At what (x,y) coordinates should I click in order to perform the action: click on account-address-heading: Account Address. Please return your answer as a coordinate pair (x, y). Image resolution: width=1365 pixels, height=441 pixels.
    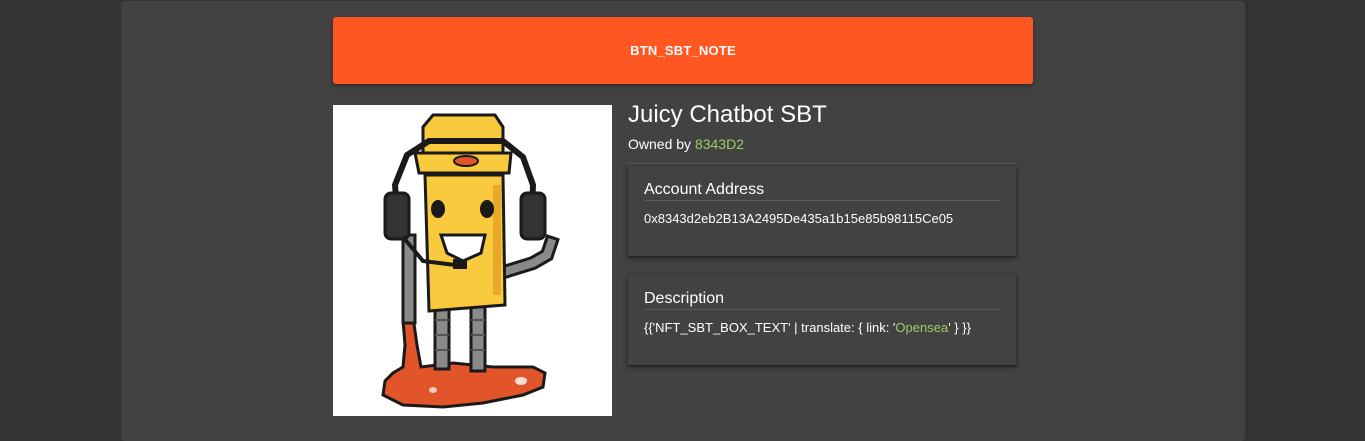
    Looking at the image, I should click on (704, 189).